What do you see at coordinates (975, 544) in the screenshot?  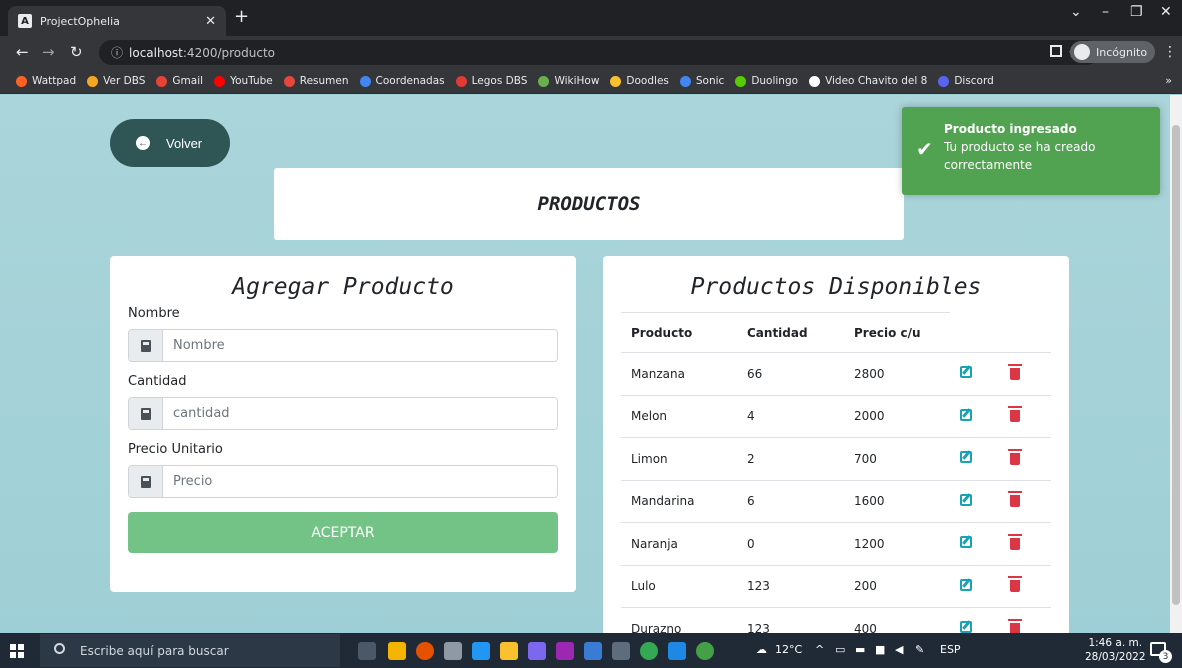 I see `edit-cell` at bounding box center [975, 544].